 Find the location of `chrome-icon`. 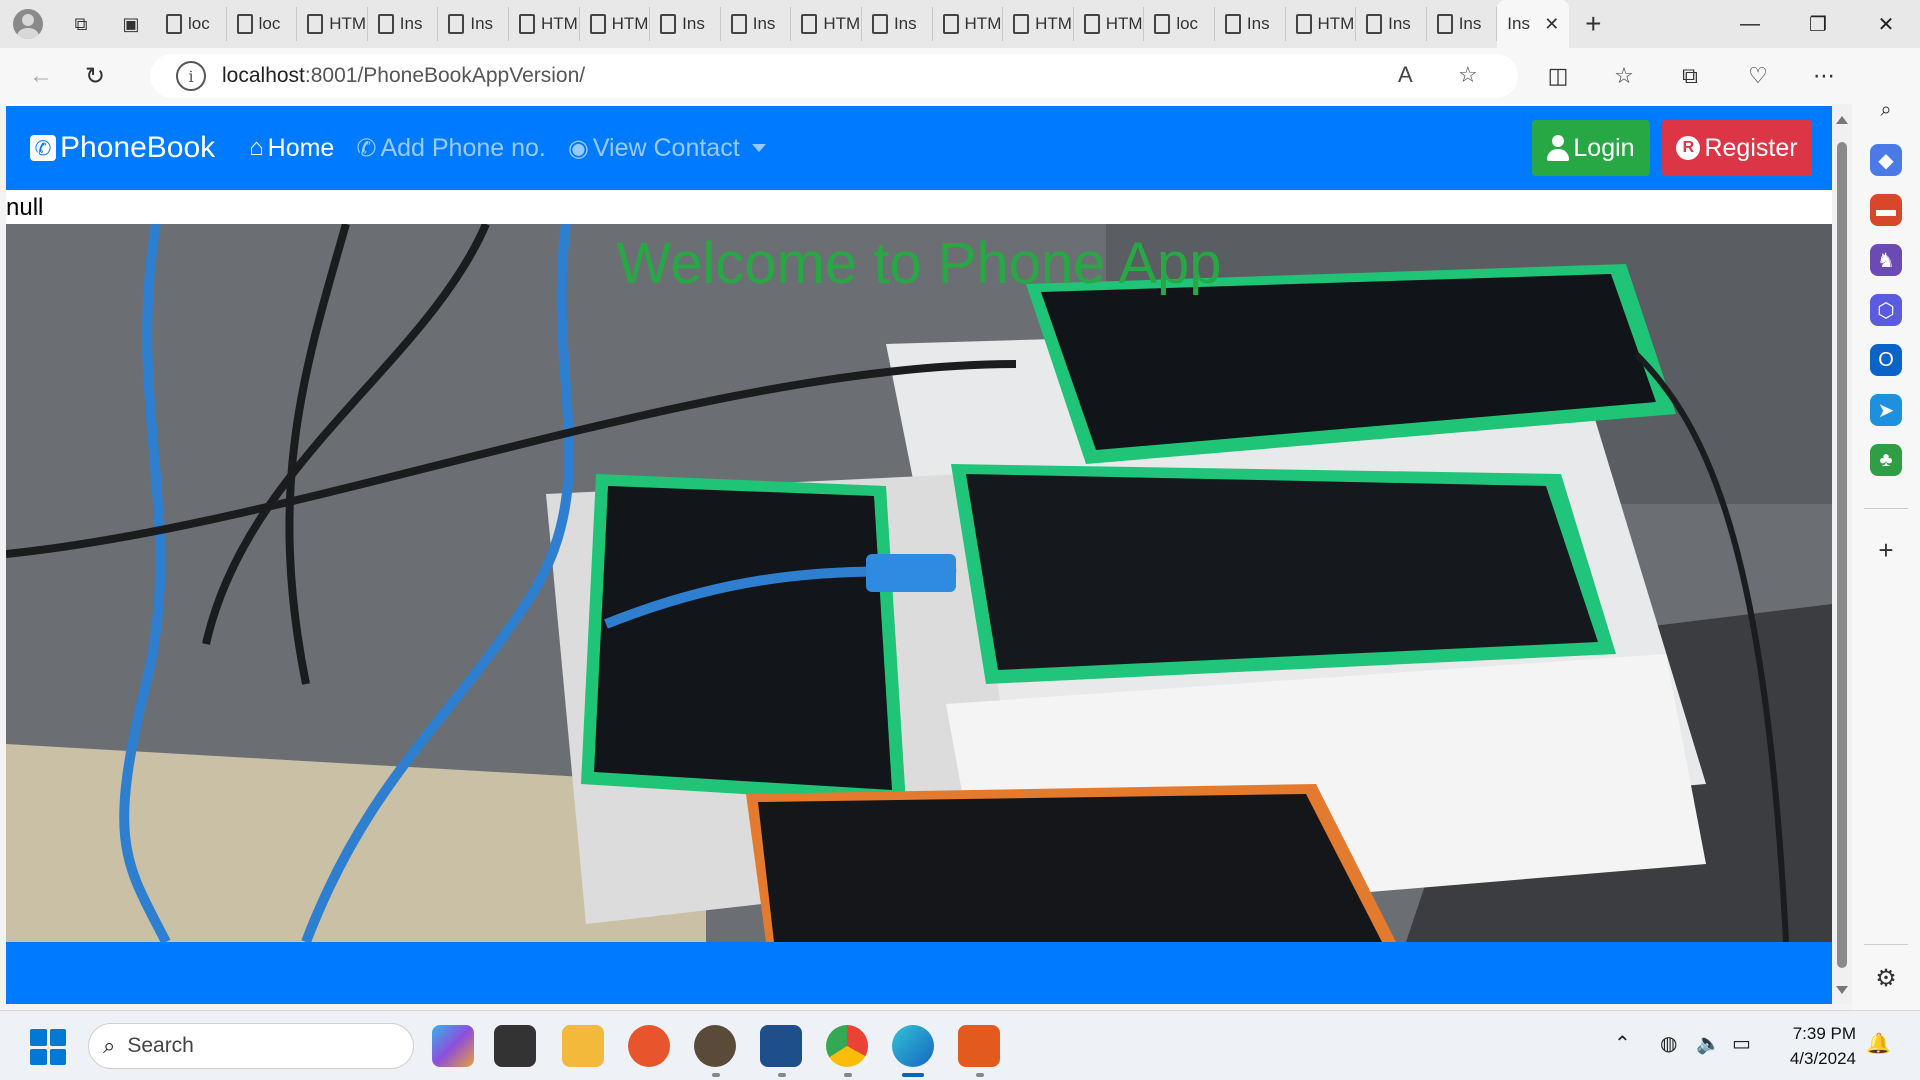

chrome-icon is located at coordinates (847, 1046).